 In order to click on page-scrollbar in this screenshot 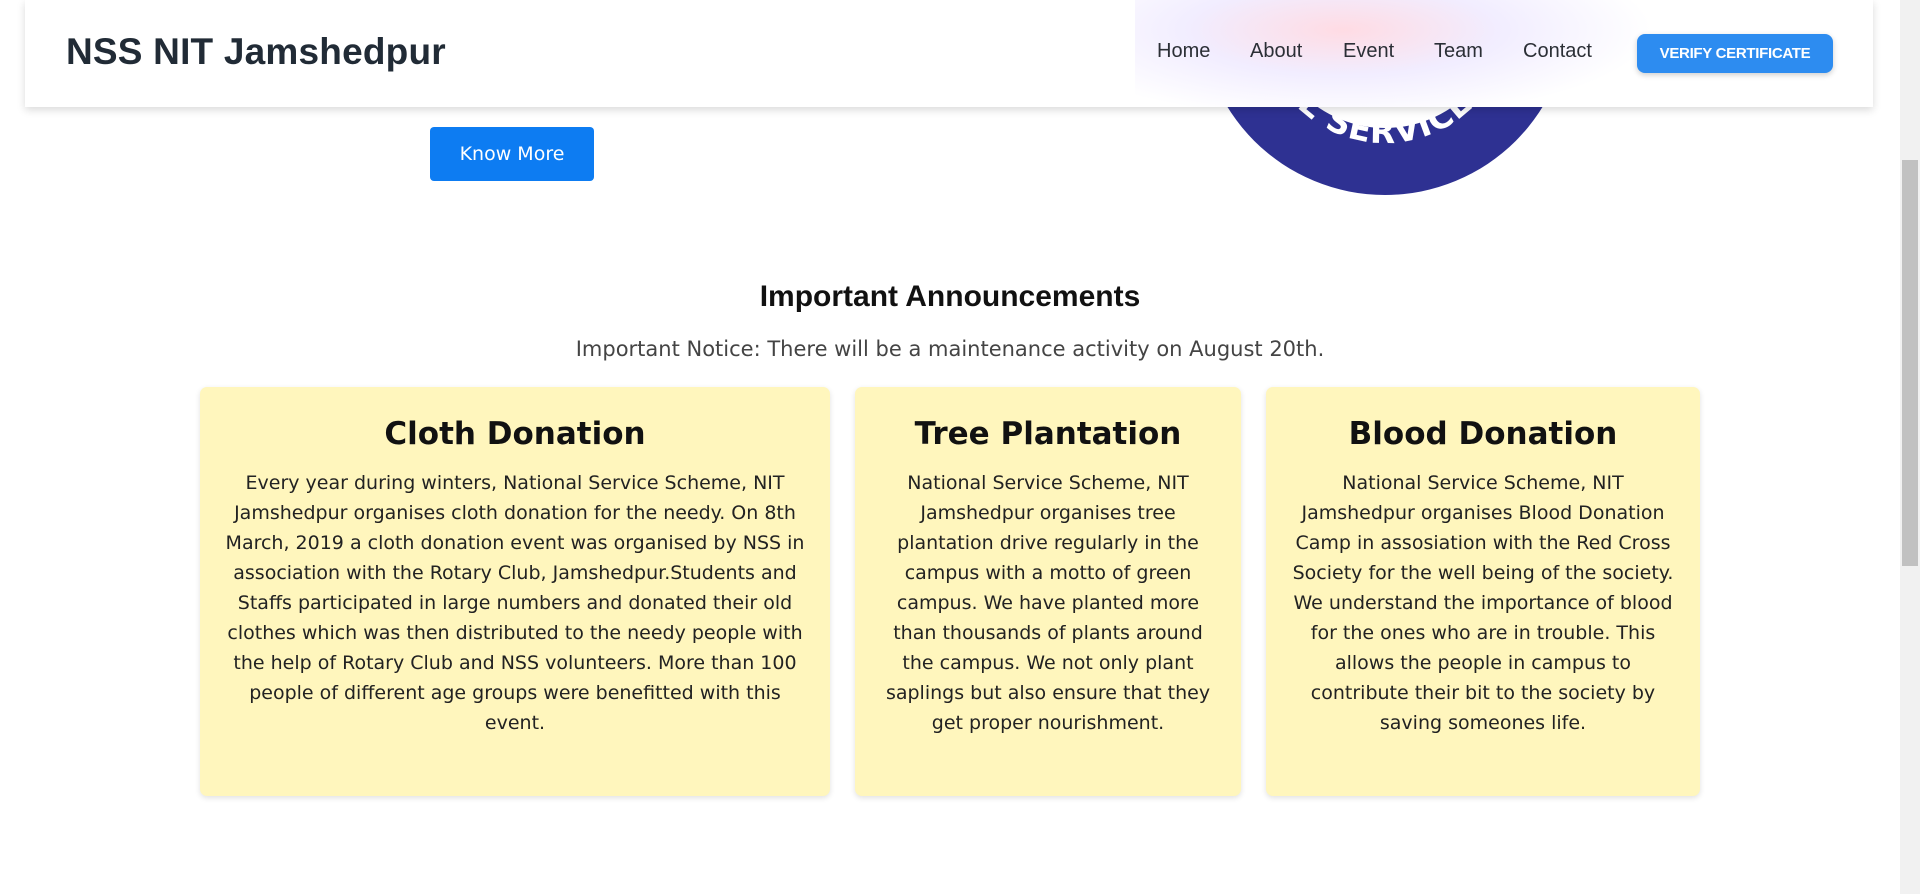, I will do `click(1910, 447)`.